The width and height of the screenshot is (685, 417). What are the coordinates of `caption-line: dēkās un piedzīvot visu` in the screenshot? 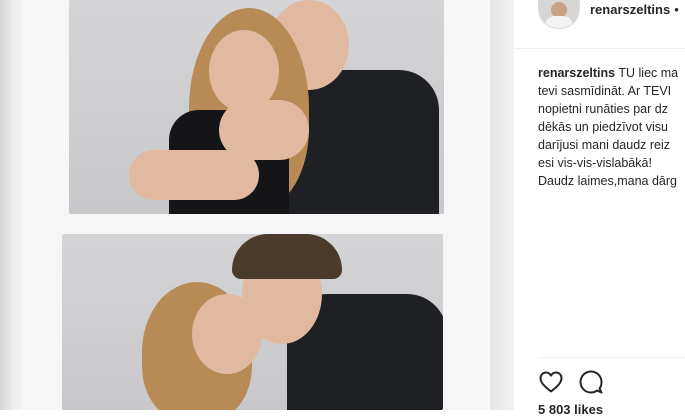 It's located at (603, 127).